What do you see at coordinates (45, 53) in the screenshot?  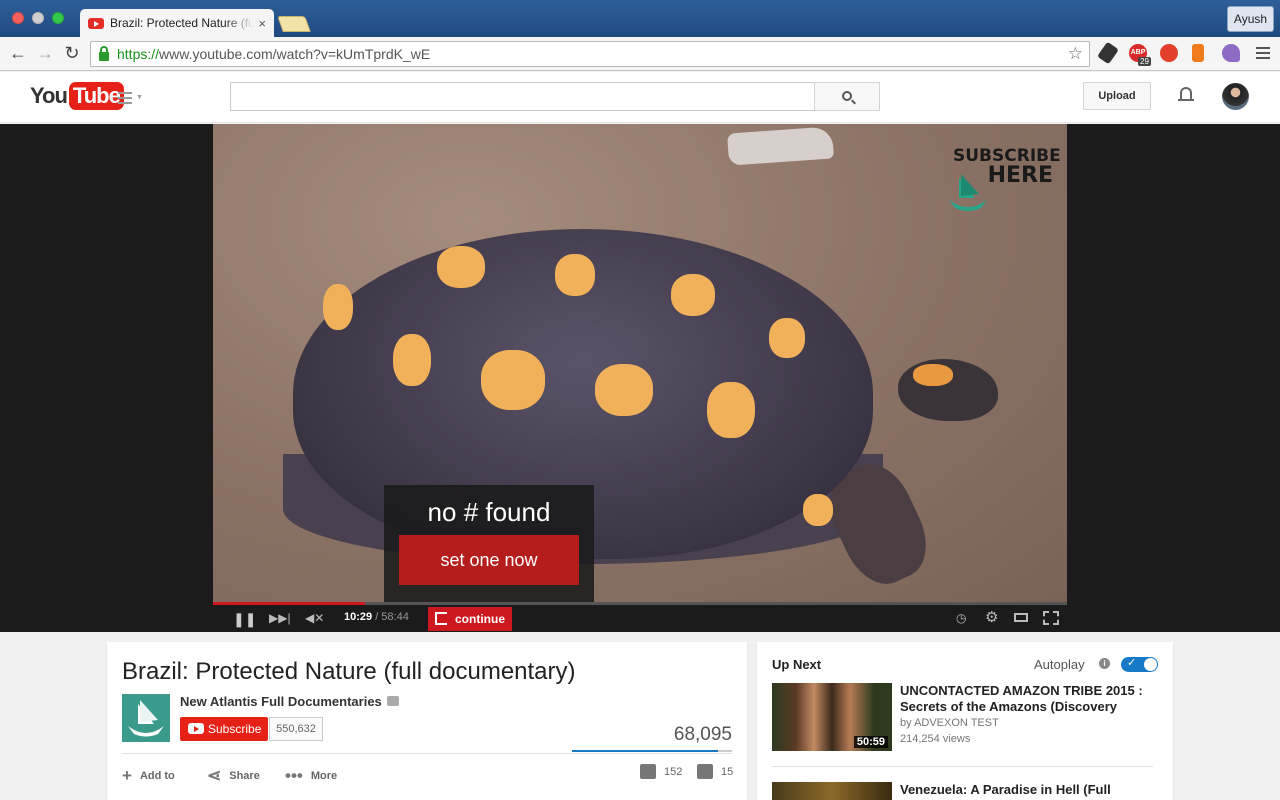 I see `forward-arrow-icon: →` at bounding box center [45, 53].